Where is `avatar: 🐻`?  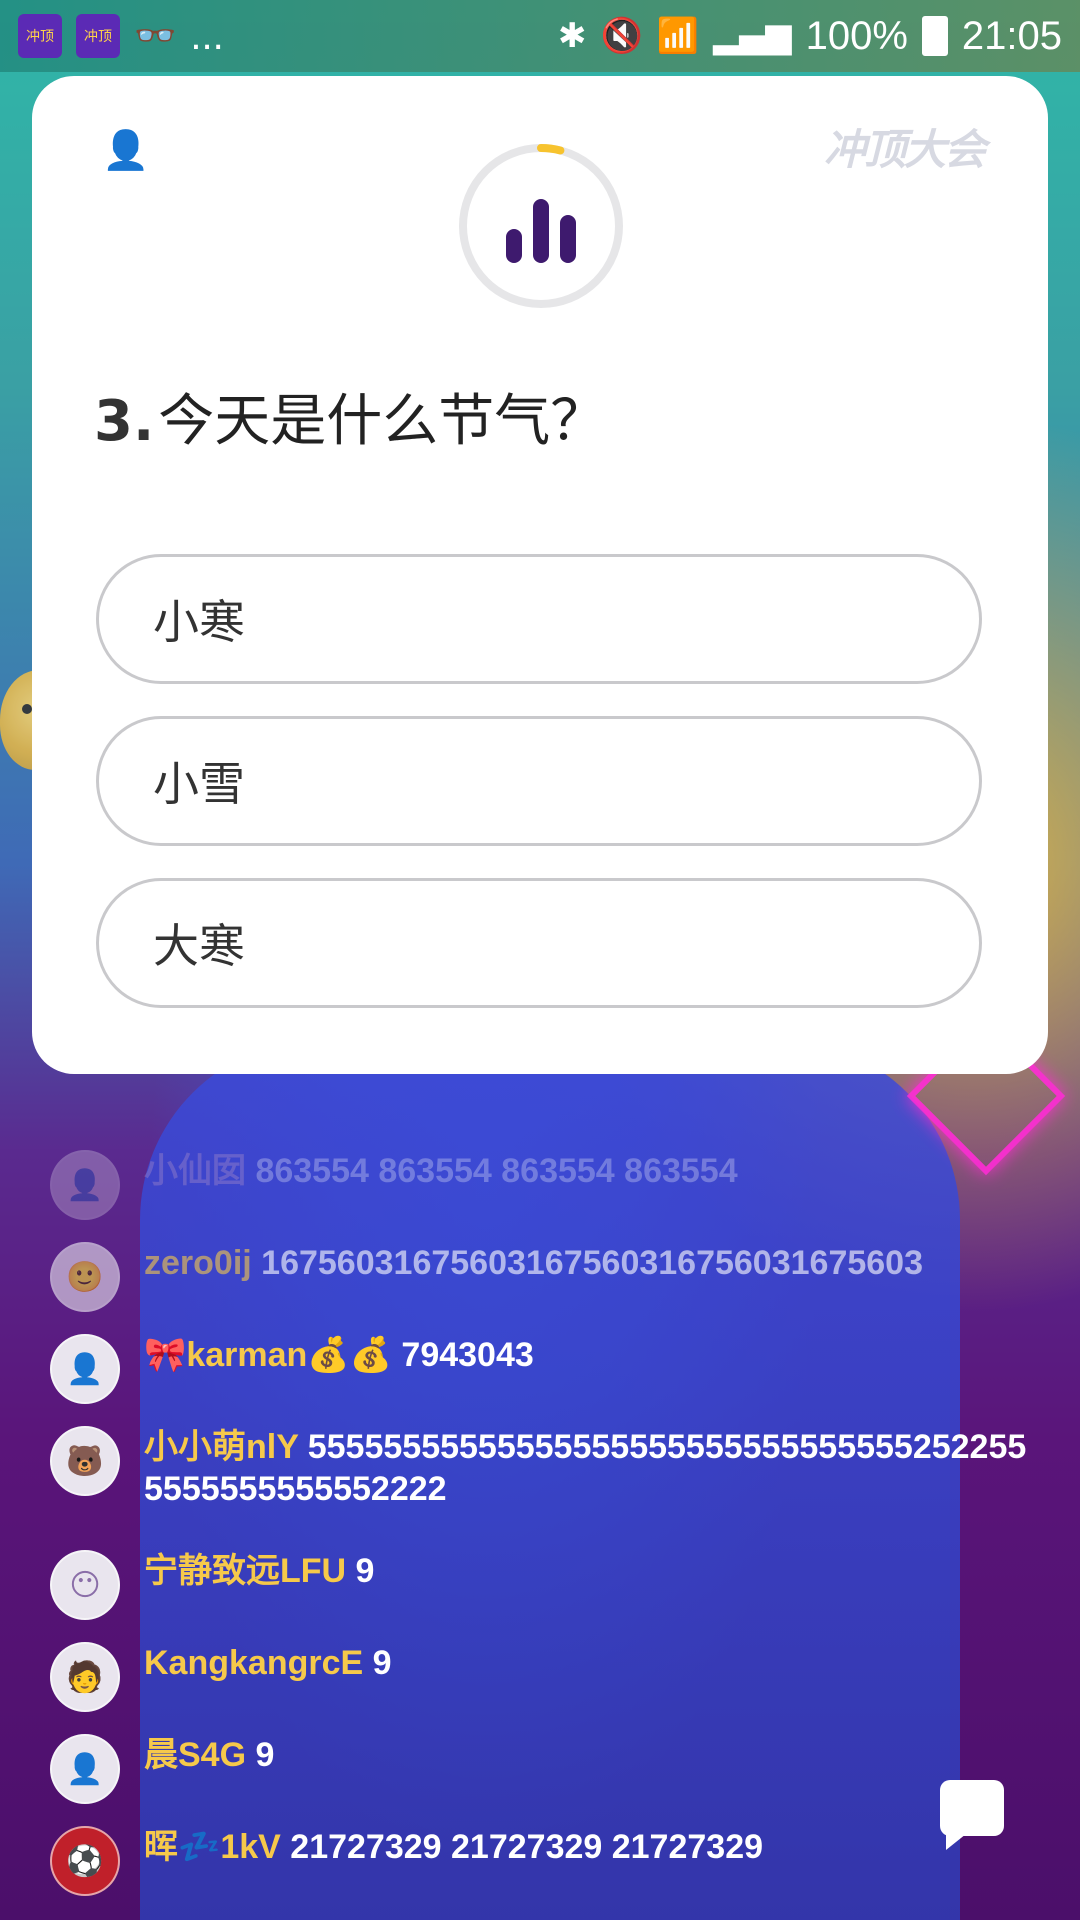 avatar: 🐻 is located at coordinates (85, 1461).